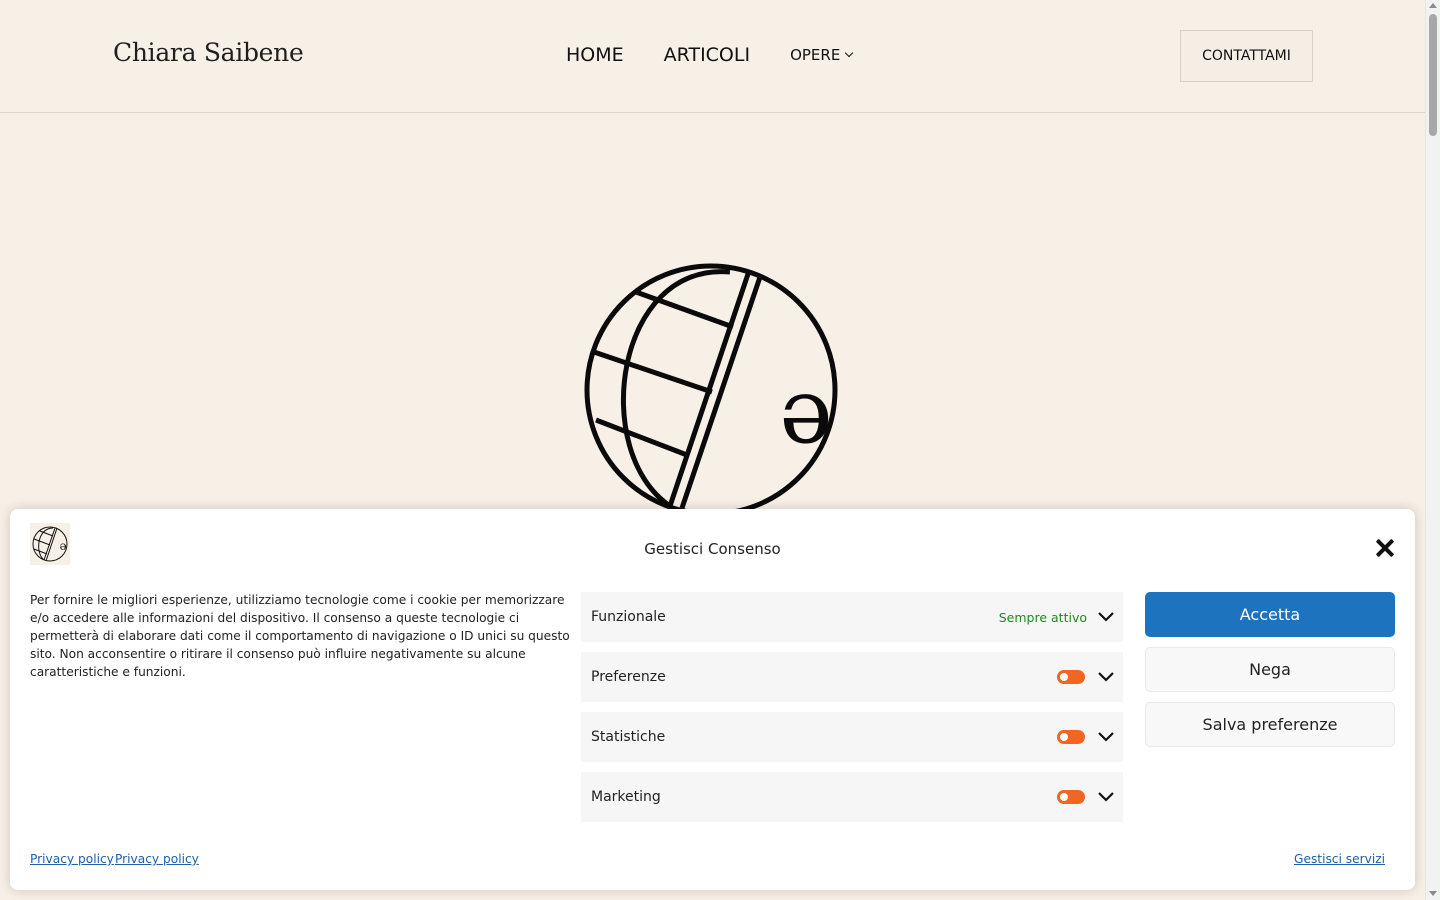 Image resolution: width=1440 pixels, height=900 pixels. Describe the element at coordinates (628, 617) in the screenshot. I see `category-label: Funzionale` at that location.